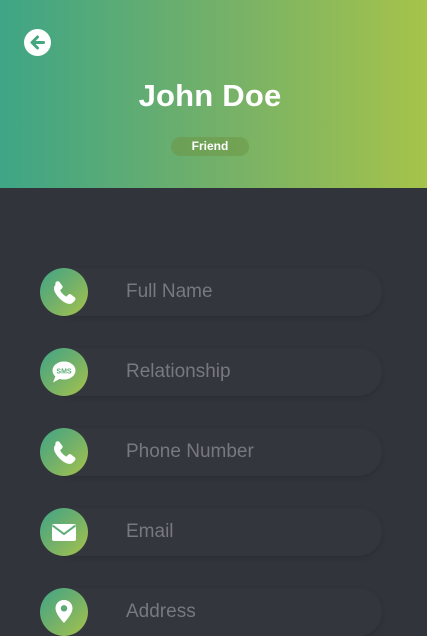  I want to click on status-badge: Friend, so click(210, 146).